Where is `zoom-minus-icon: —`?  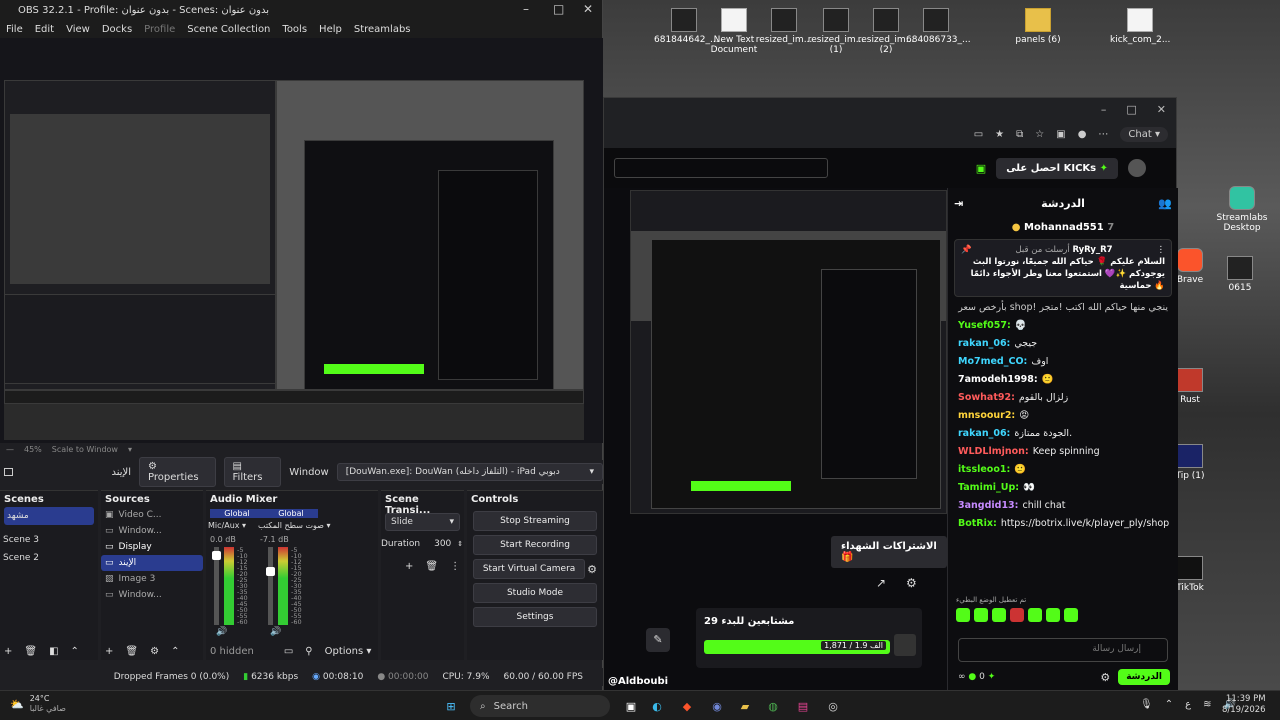 zoom-minus-icon: — is located at coordinates (10, 449).